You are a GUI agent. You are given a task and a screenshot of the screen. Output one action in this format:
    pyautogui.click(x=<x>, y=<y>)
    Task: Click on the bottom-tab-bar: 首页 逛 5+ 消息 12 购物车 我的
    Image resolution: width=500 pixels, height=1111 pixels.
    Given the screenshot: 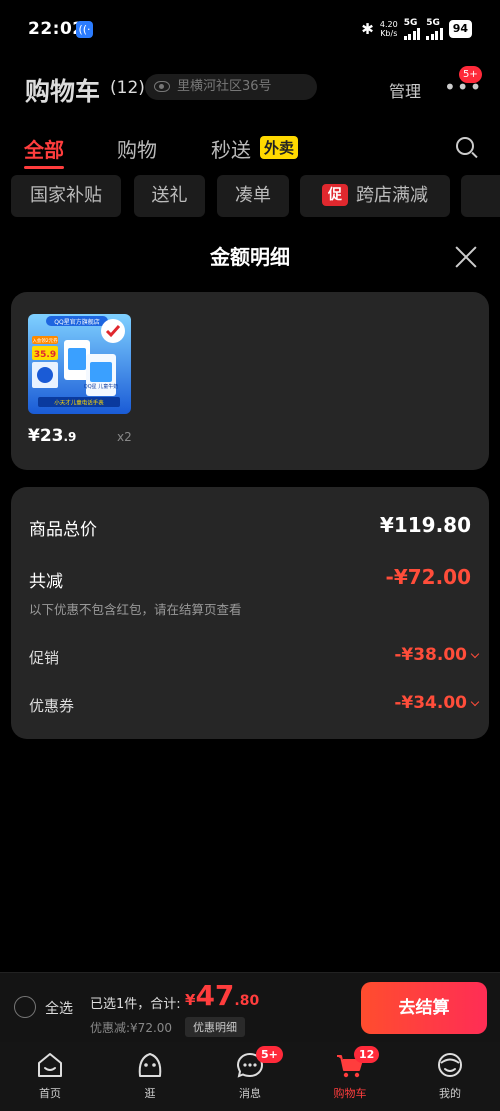 What is the action you would take?
    pyautogui.click(x=250, y=1076)
    